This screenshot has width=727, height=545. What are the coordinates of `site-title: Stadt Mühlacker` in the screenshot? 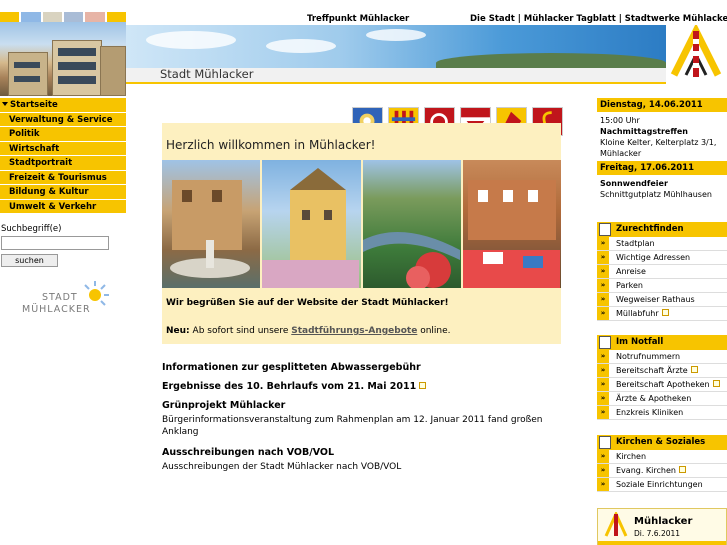 It's located at (207, 74).